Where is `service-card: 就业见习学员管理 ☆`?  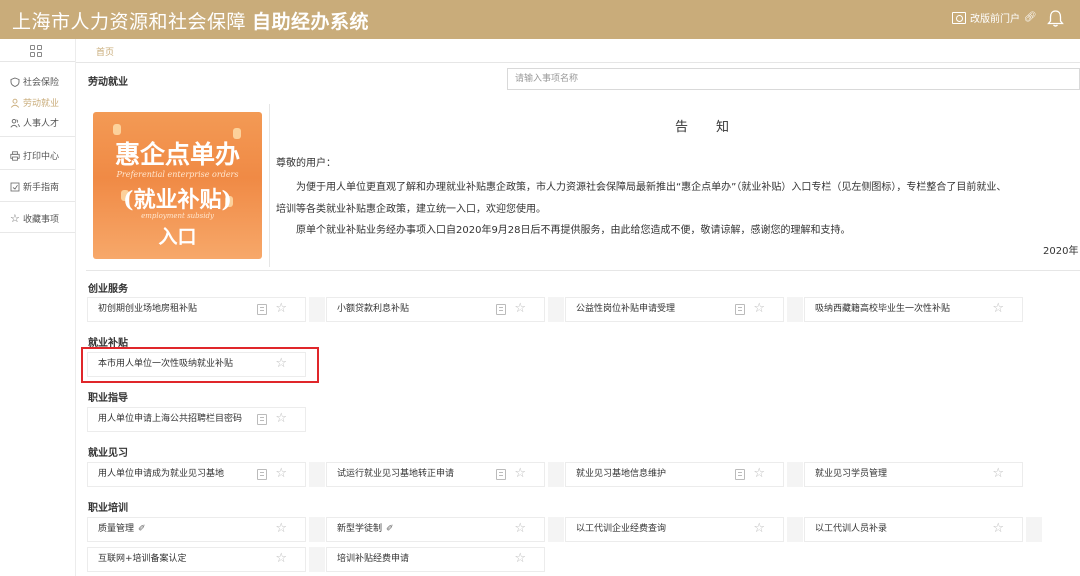 service-card: 就业见习学员管理 ☆ is located at coordinates (913, 474).